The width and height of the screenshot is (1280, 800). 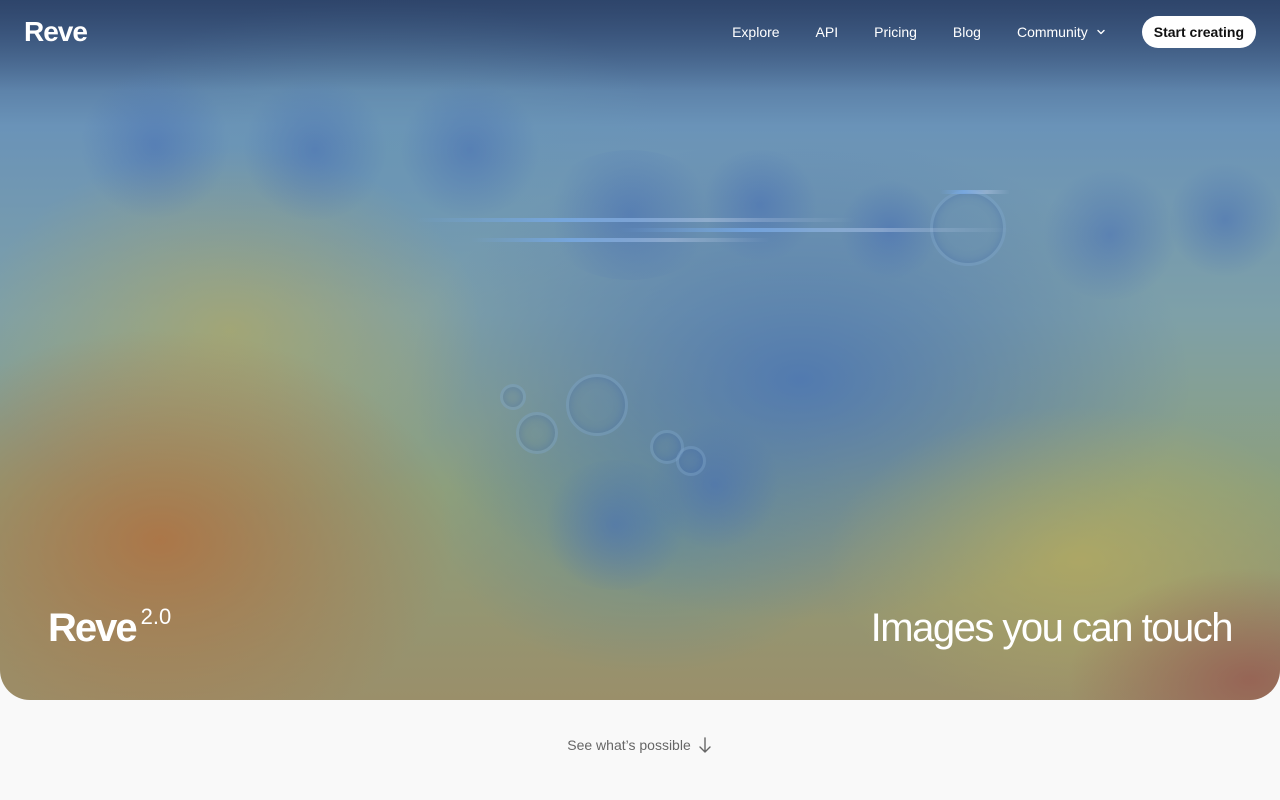 I want to click on nav-community-label: Community, so click(x=1052, y=32).